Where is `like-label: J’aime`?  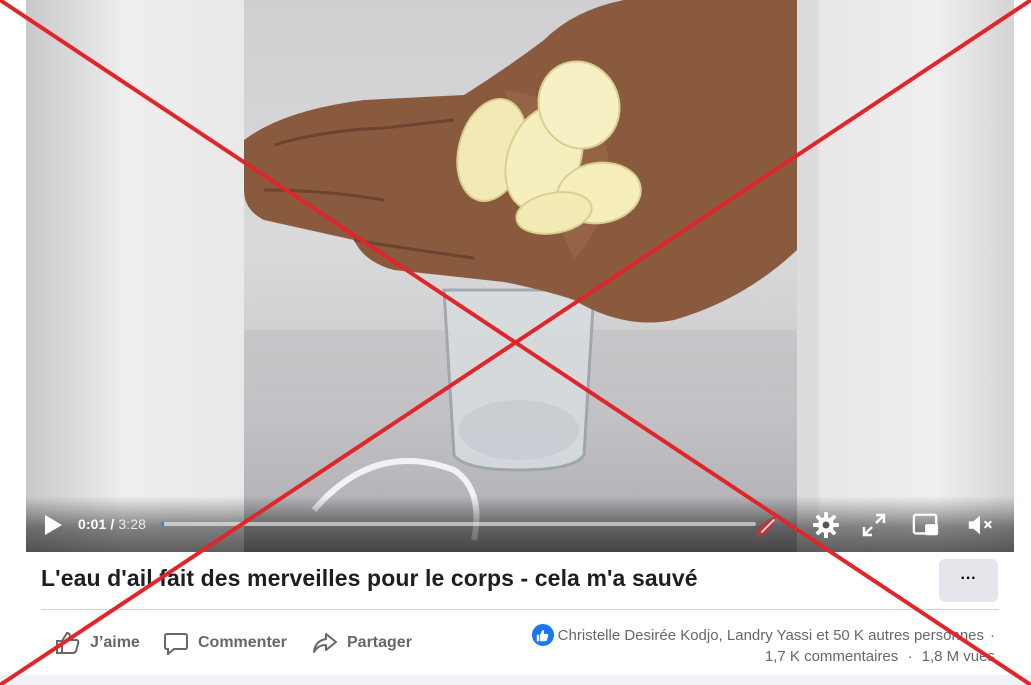 like-label: J’aime is located at coordinates (115, 642).